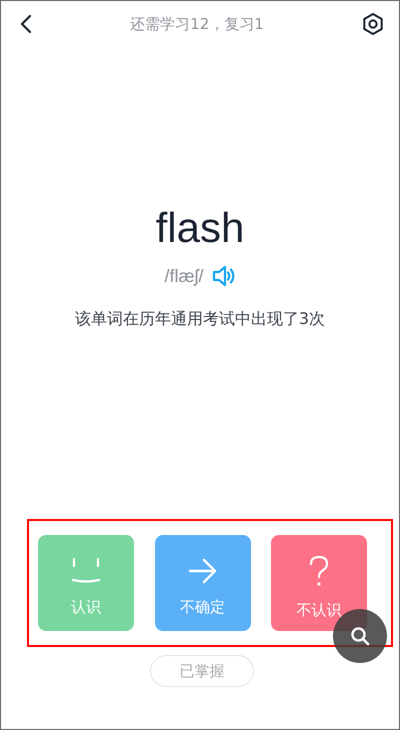 The image size is (400, 730). I want to click on back-icon, so click(26, 24).